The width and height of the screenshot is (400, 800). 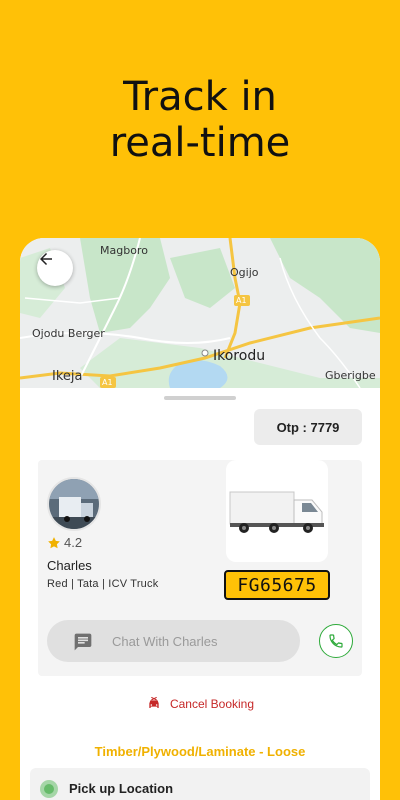 I want to click on driver-name: Charles, so click(x=69, y=565).